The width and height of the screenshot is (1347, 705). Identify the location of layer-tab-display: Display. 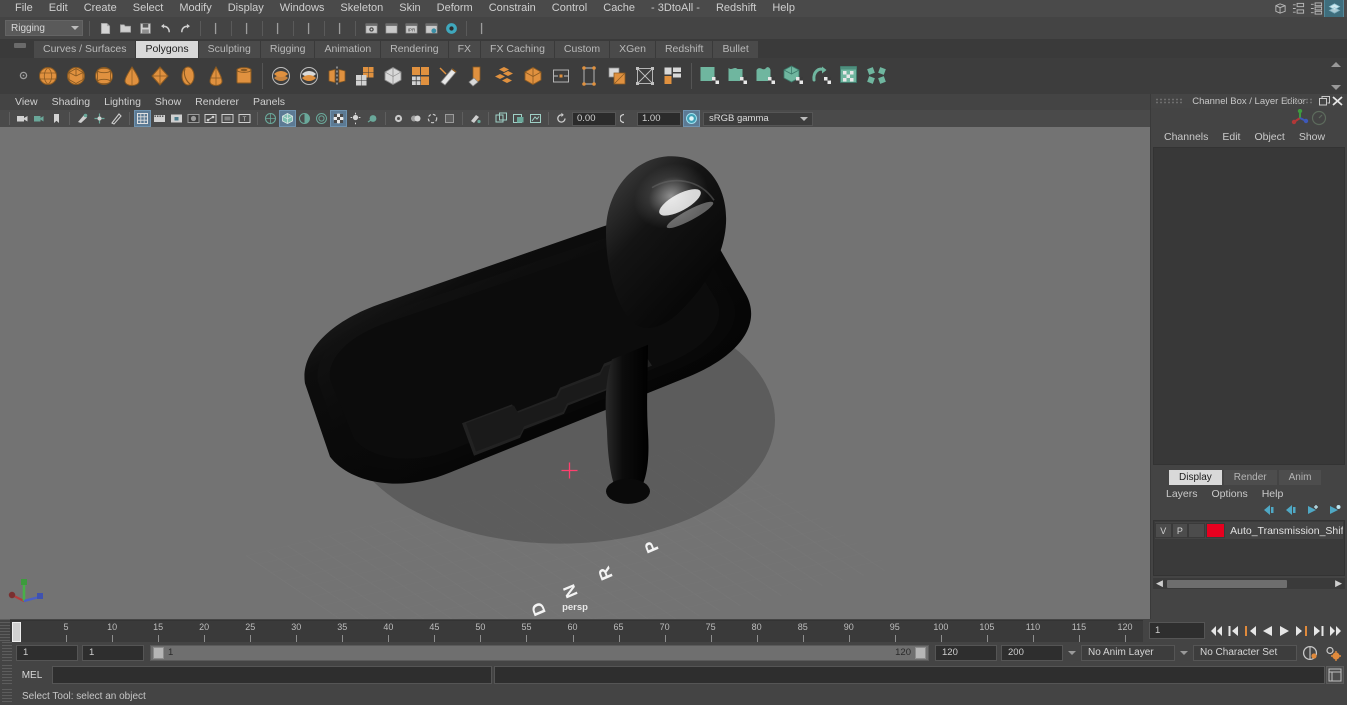
(1195, 477).